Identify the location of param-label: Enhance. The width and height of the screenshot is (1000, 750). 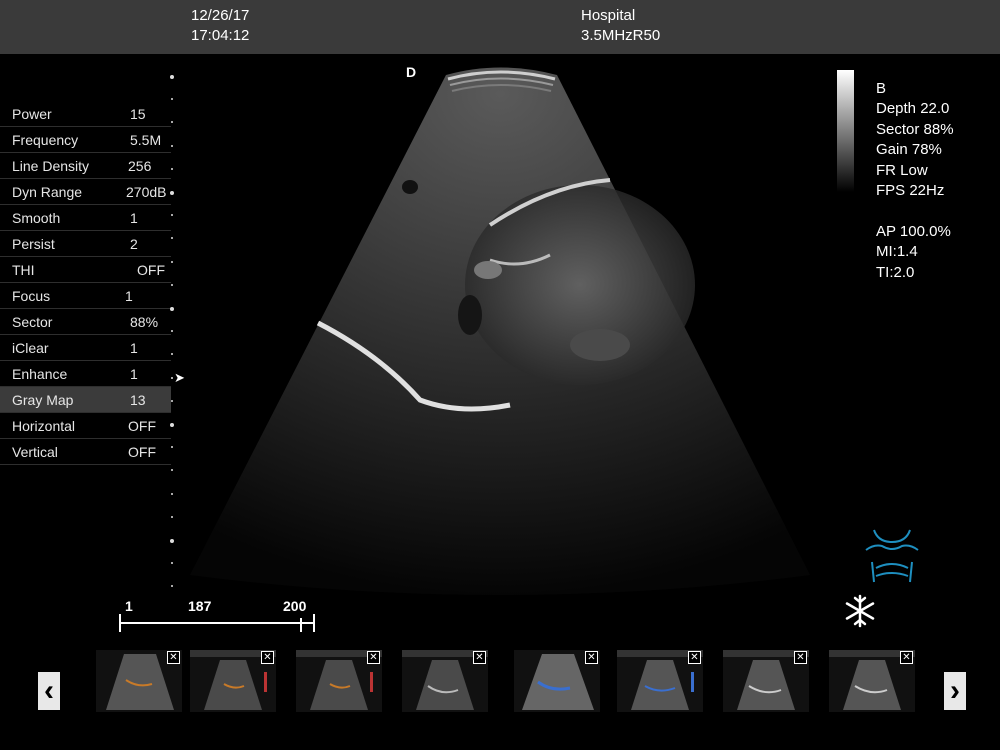
(40, 374).